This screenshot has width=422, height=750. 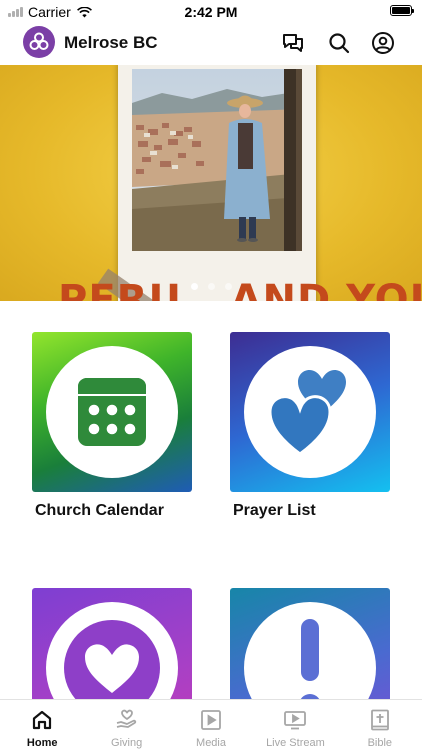 I want to click on tab-label: Bible, so click(x=380, y=743).